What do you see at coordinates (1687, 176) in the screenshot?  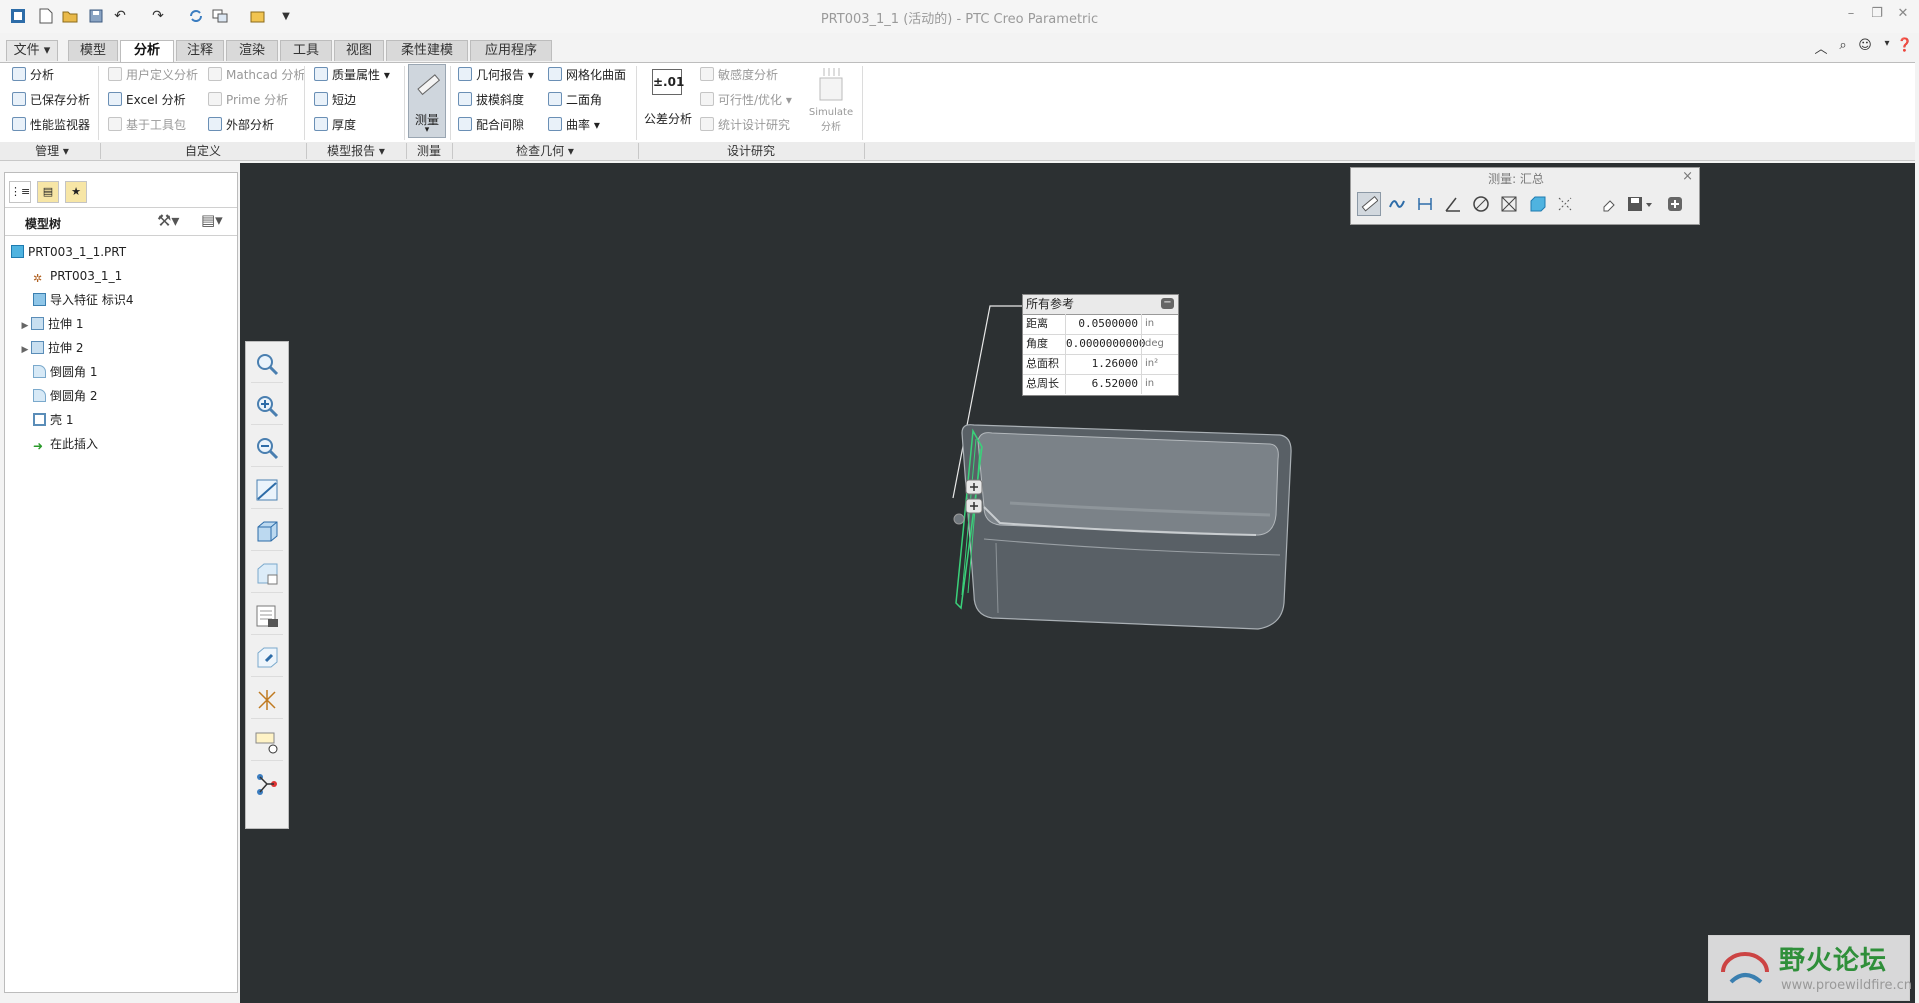 I see `close-icon: ×` at bounding box center [1687, 176].